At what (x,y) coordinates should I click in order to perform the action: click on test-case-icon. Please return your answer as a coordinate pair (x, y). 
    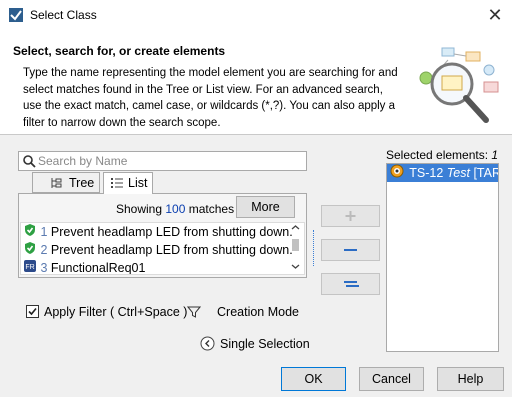
    Looking at the image, I should click on (398, 173).